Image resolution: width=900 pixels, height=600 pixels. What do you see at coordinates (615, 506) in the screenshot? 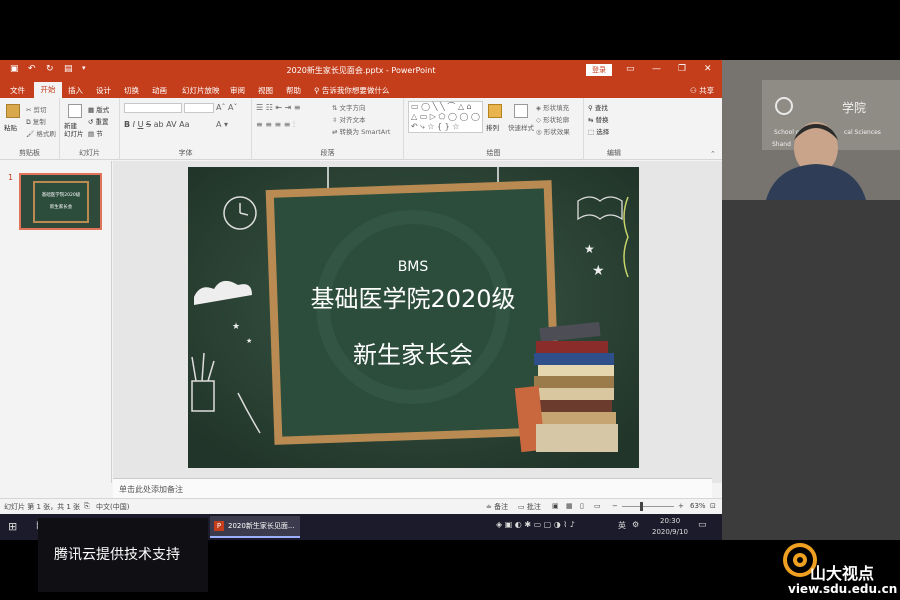
I see `zoom-out-icon: −` at bounding box center [615, 506].